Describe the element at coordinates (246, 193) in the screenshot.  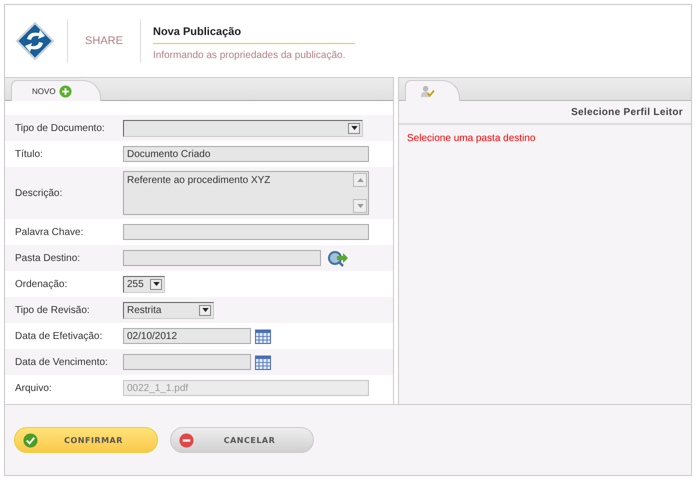
I see `description-field: Referente ao procedimento XYZ` at that location.